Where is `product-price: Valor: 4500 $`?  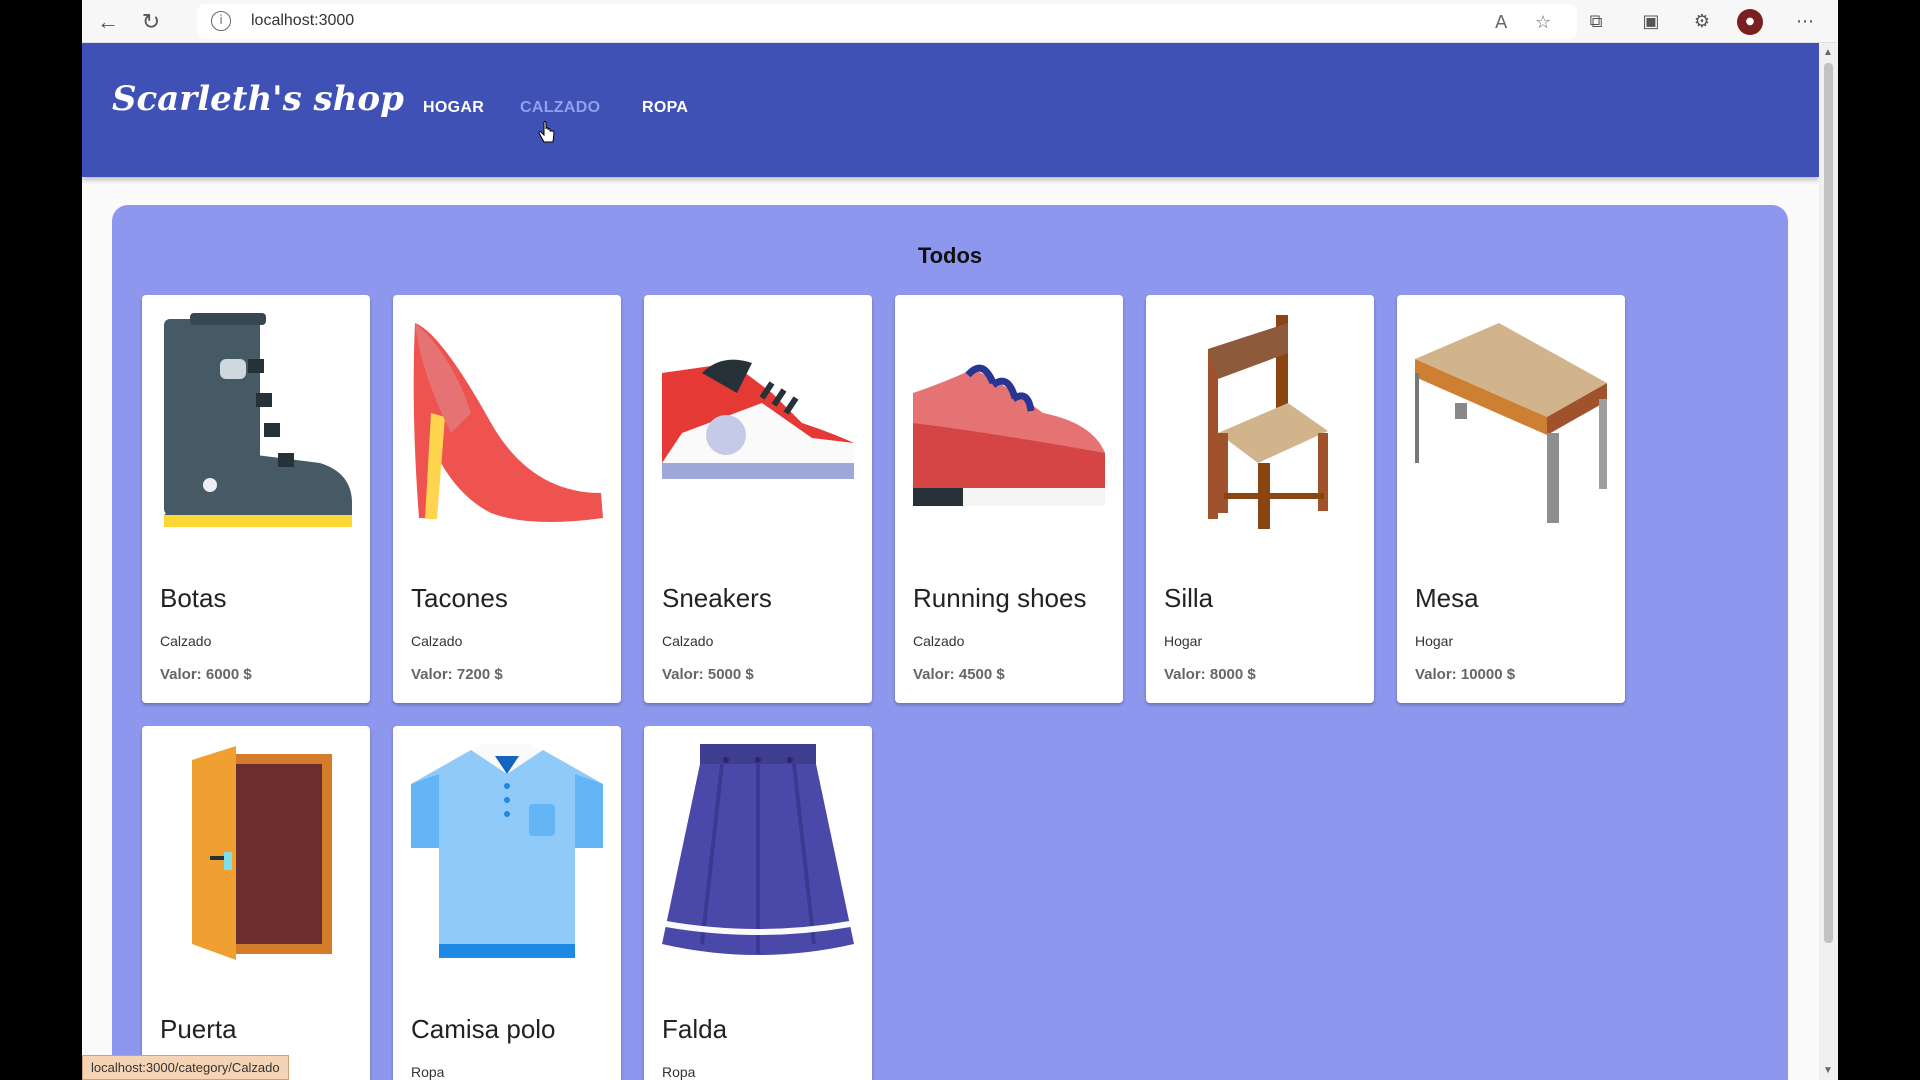 product-price: Valor: 4500 $ is located at coordinates (959, 674).